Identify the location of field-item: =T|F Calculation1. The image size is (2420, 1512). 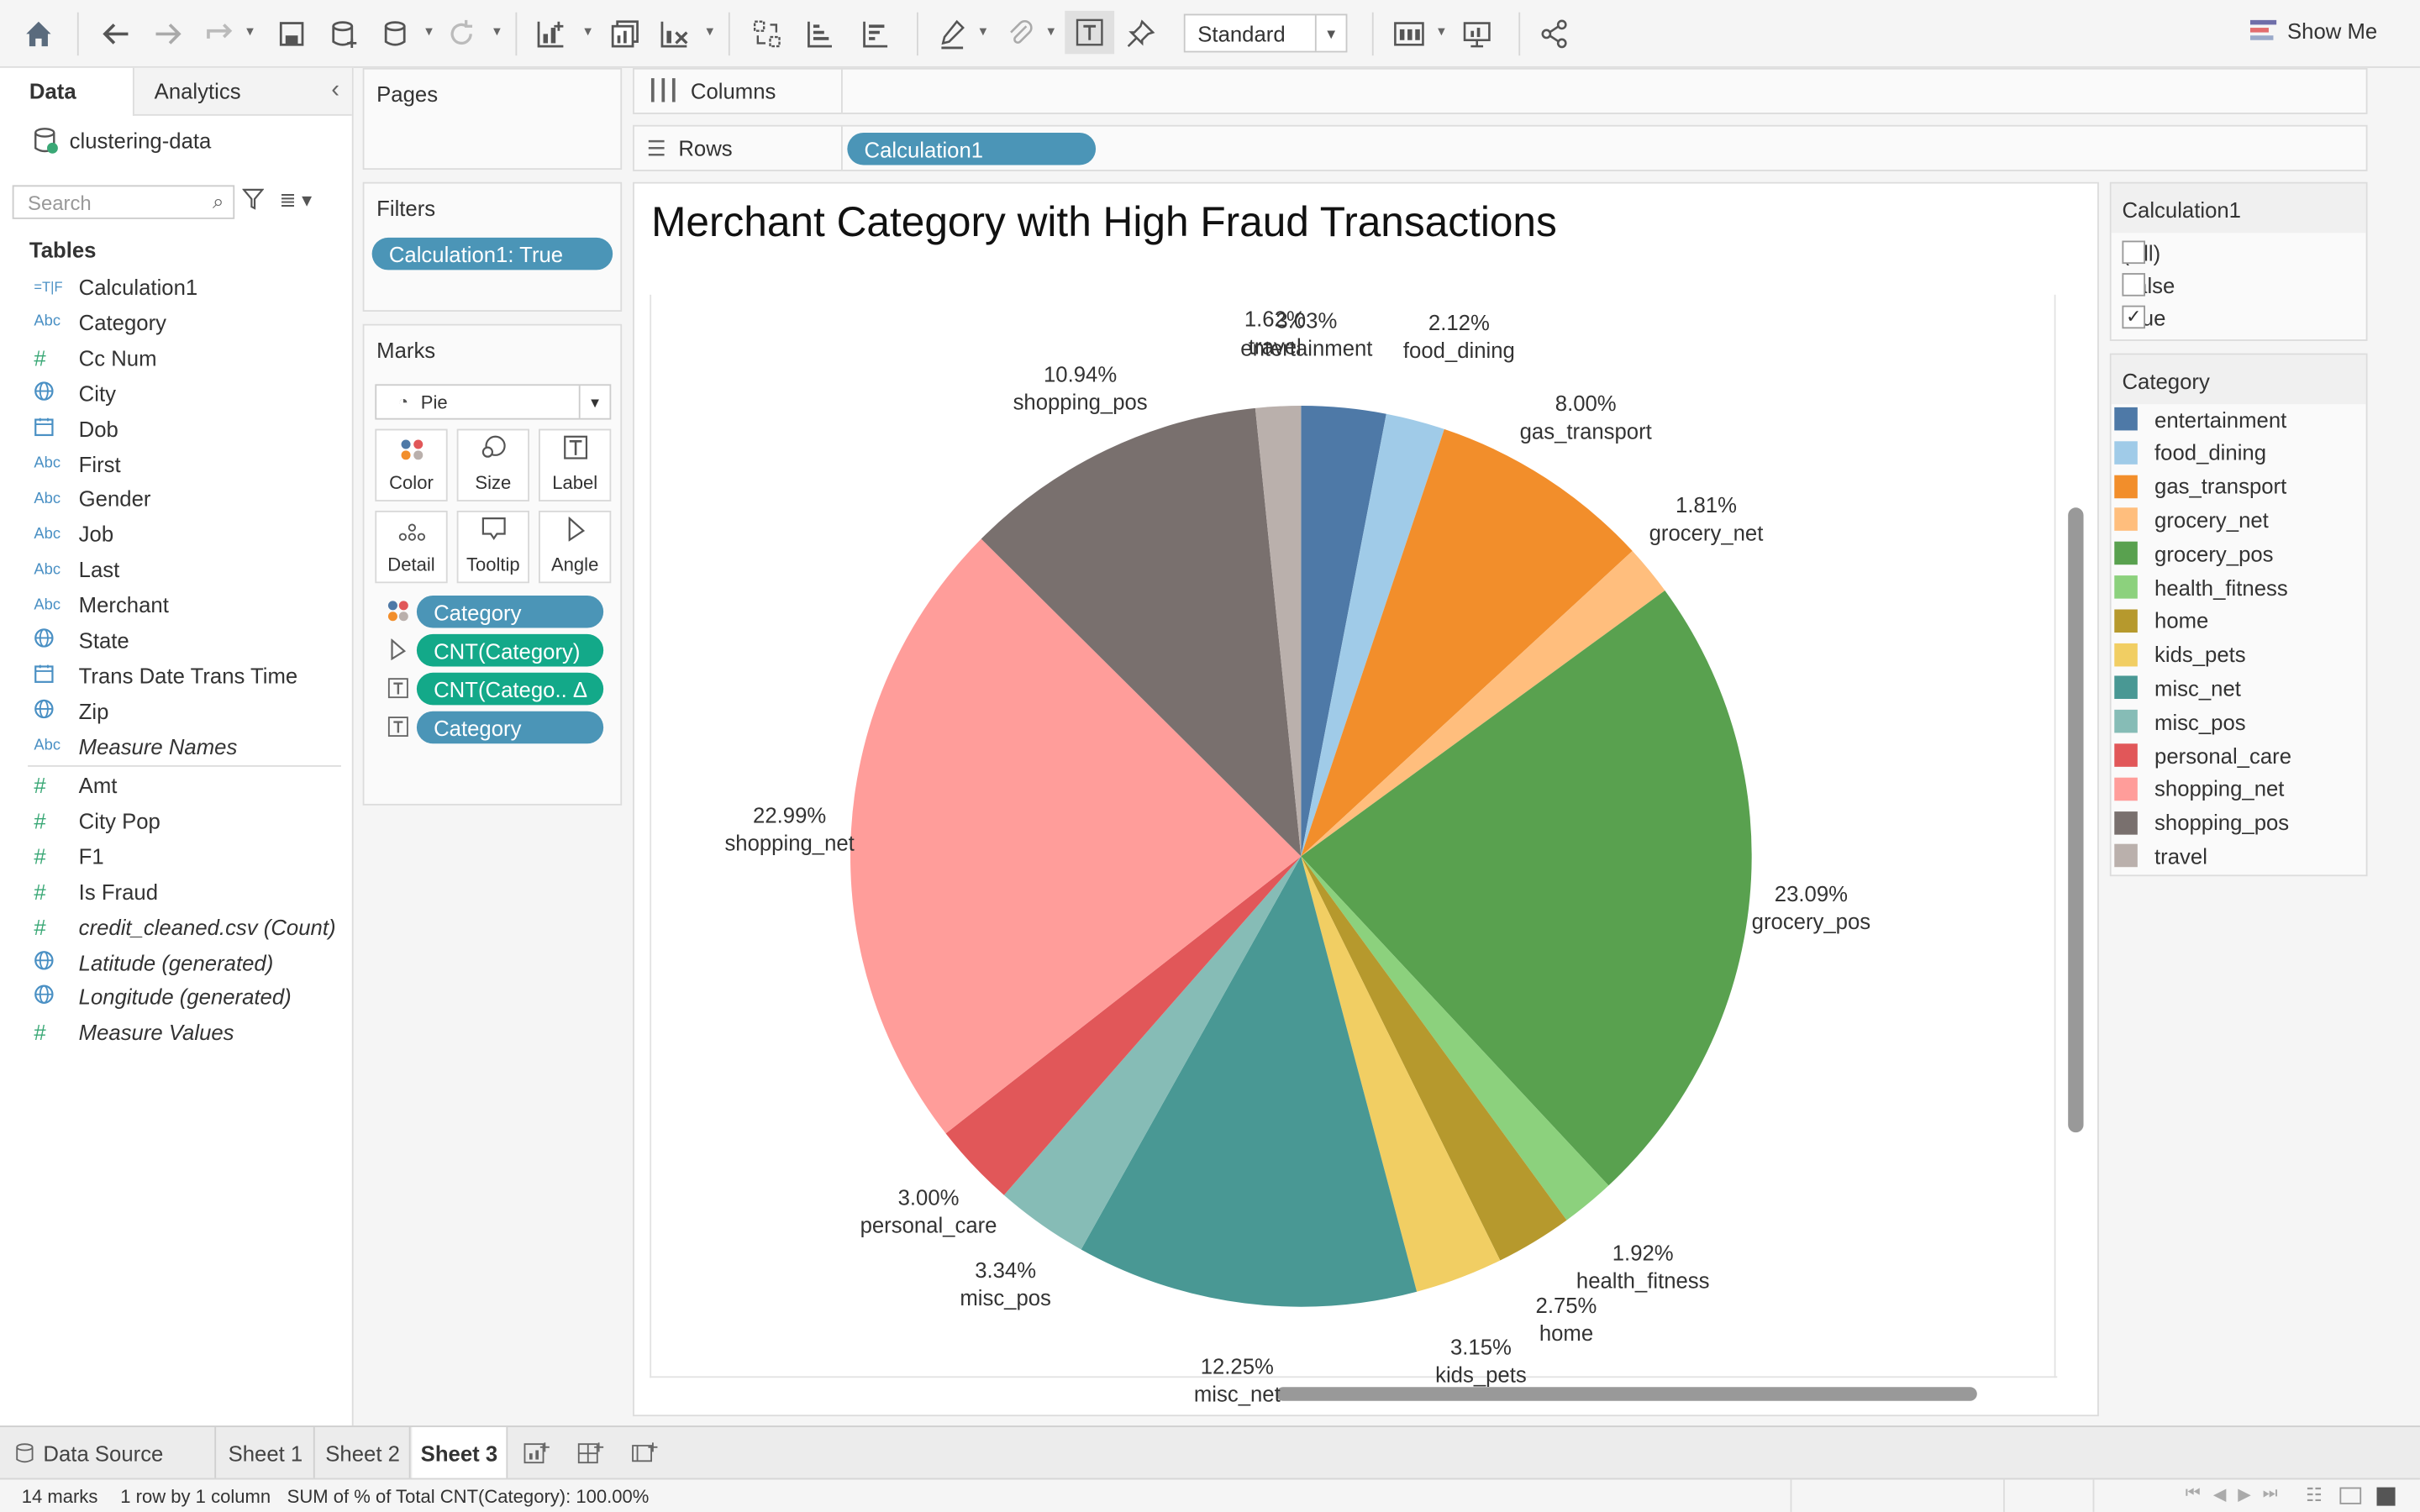
(176, 286).